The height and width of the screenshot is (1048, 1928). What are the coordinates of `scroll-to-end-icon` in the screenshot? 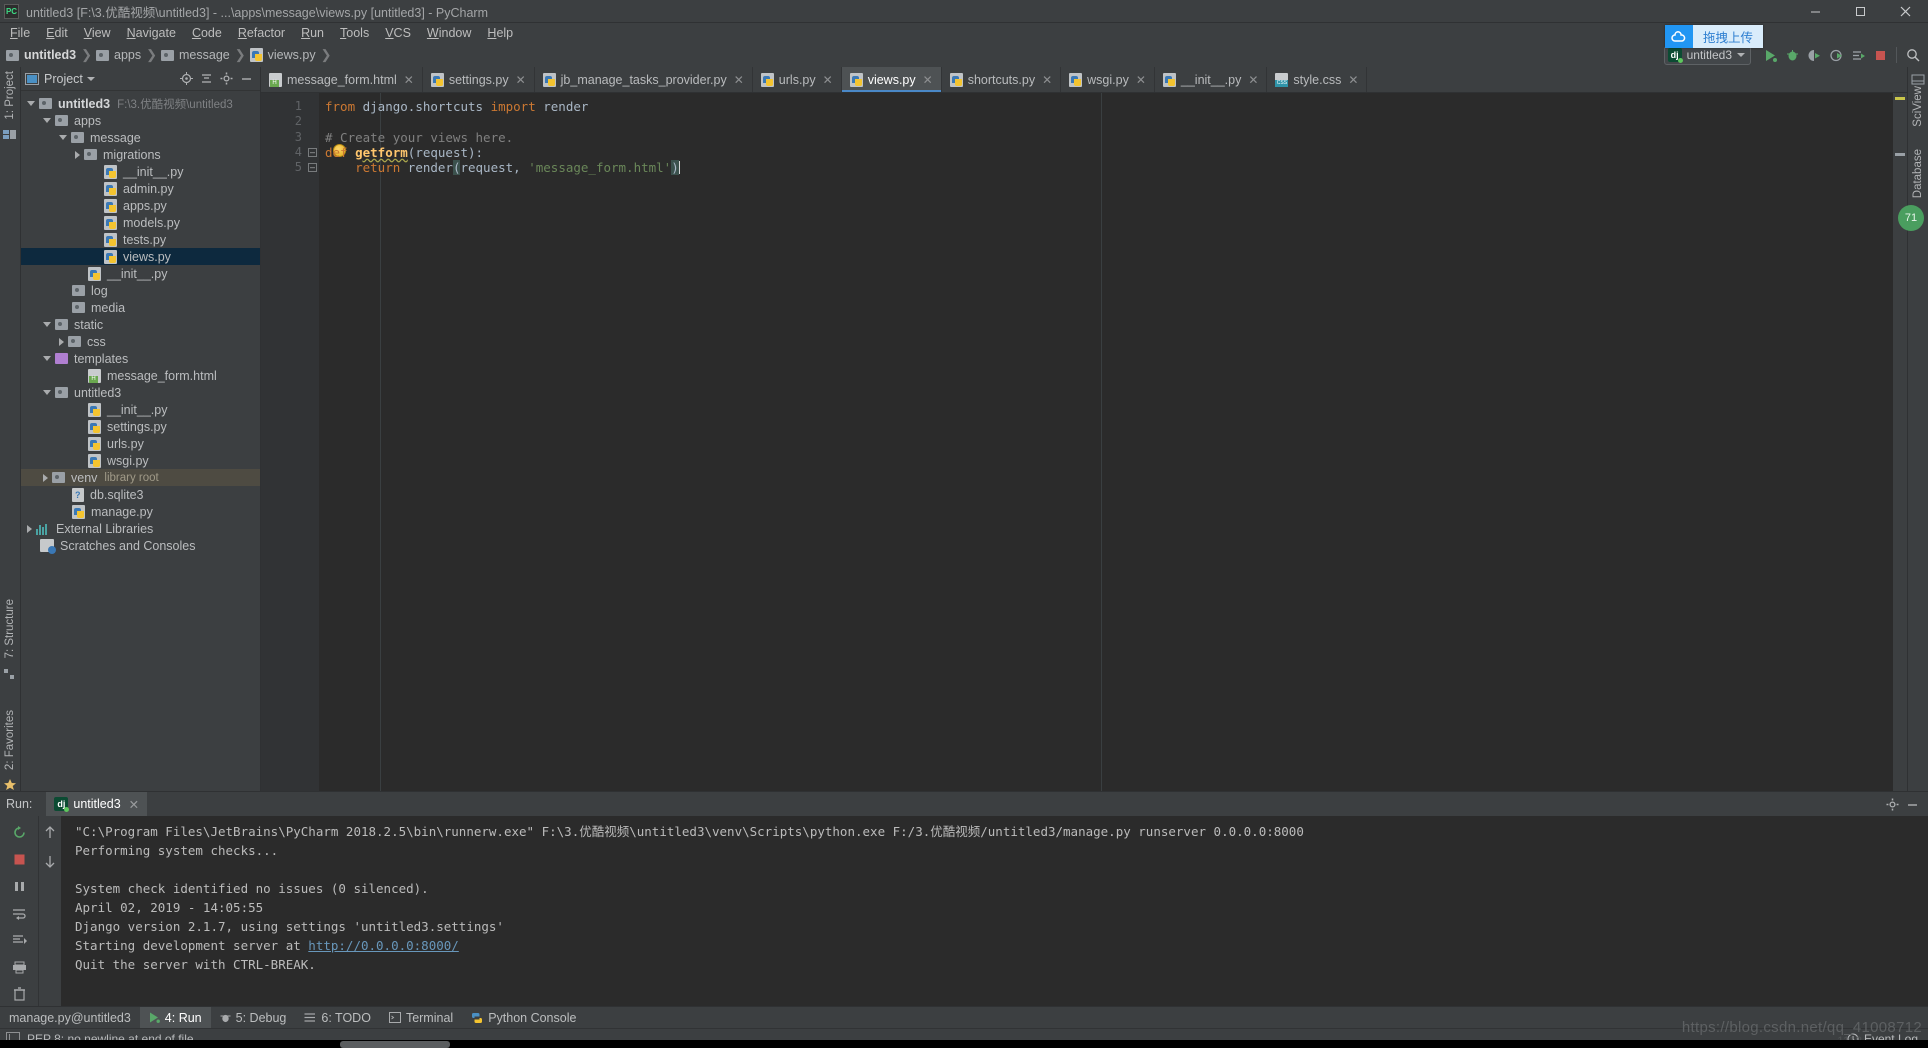 It's located at (19, 940).